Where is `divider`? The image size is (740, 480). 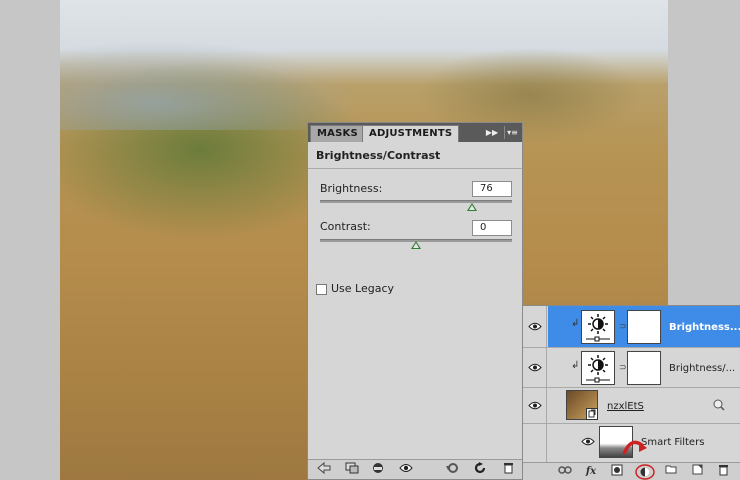 divider is located at coordinates (415, 168).